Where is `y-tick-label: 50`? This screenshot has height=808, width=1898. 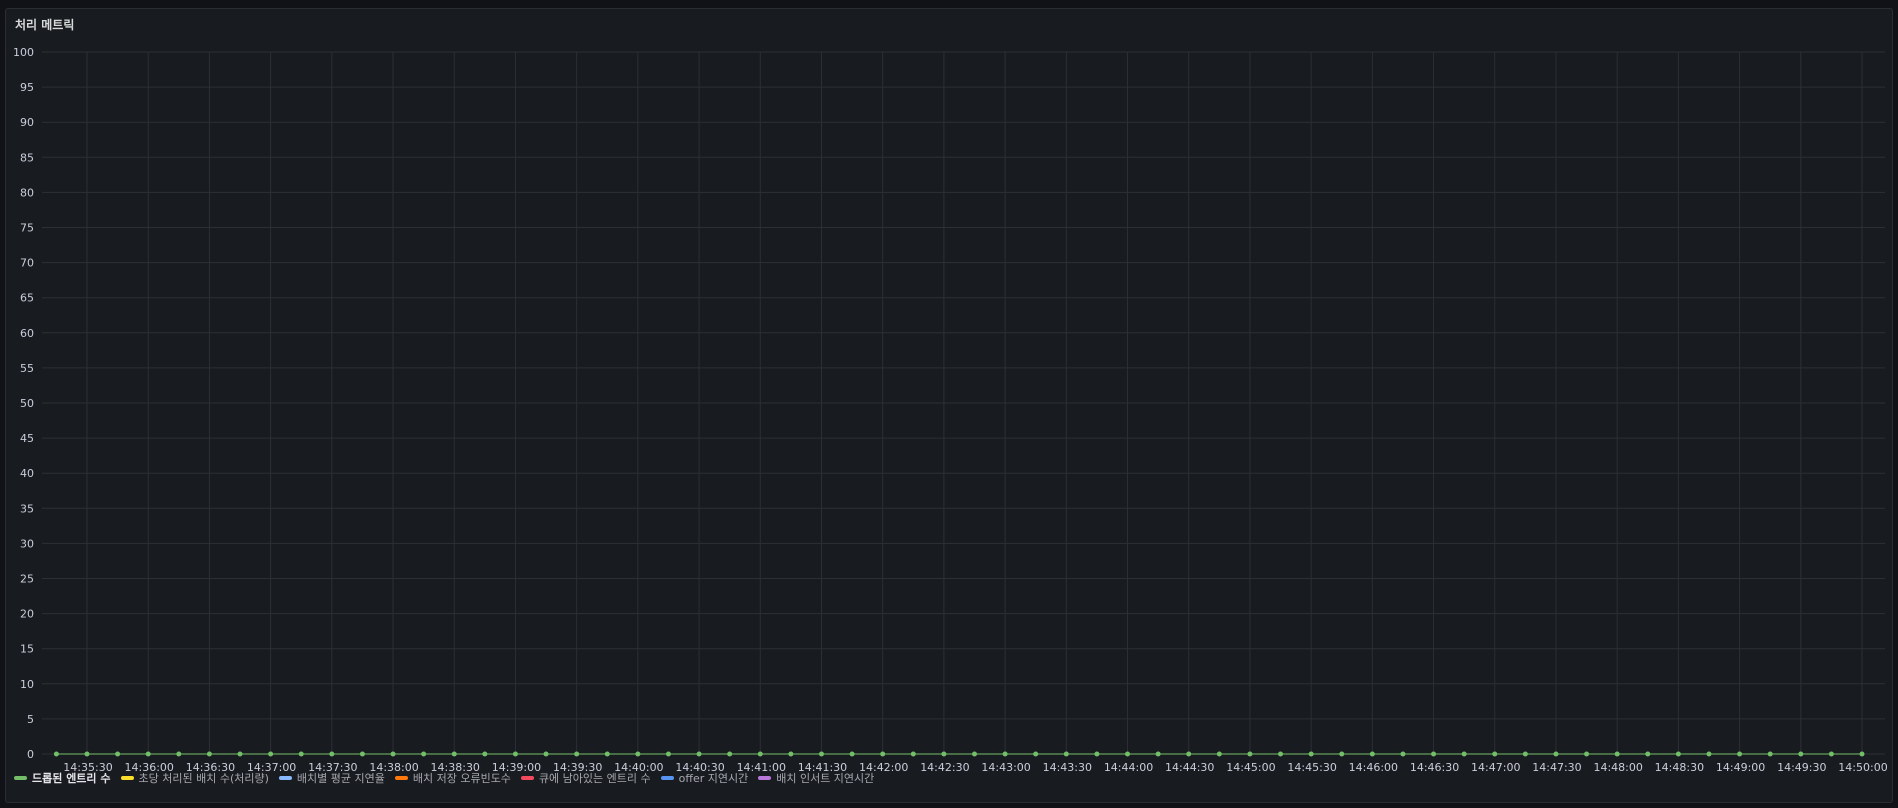 y-tick-label: 50 is located at coordinates (27, 403).